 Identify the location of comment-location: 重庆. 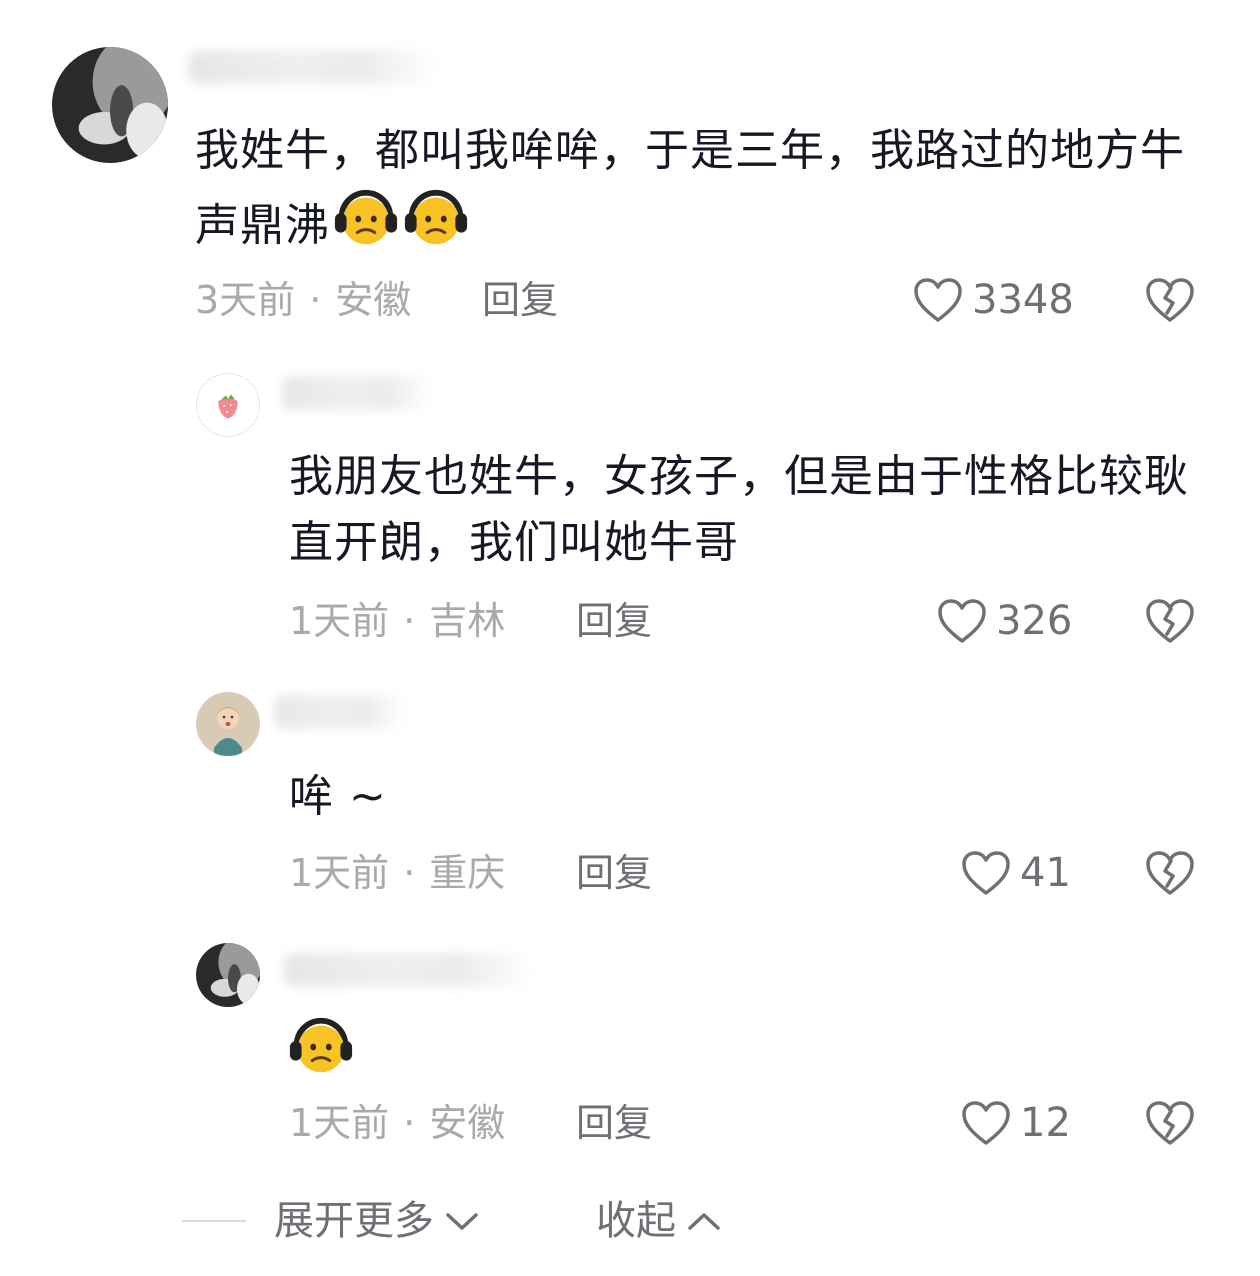
(467, 873).